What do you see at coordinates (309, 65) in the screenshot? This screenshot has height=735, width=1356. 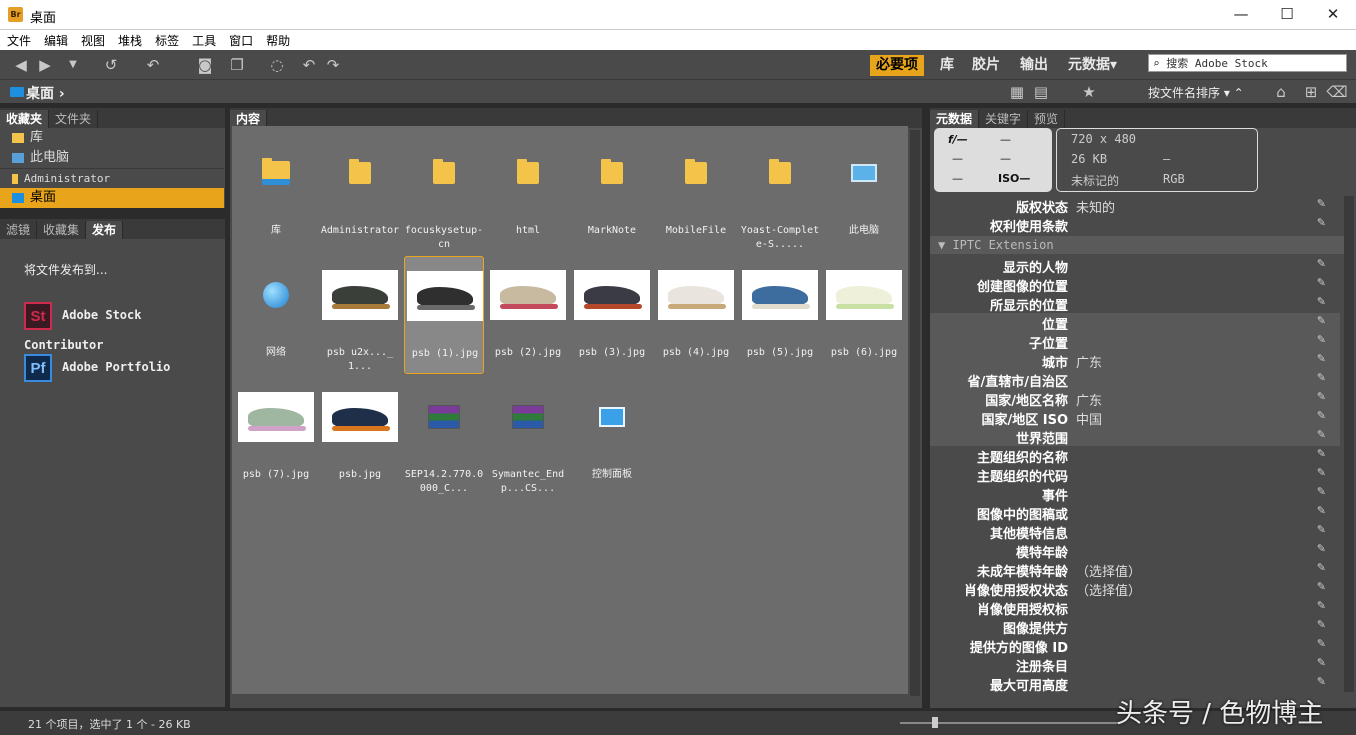 I see `rotate-left-icon: ↶` at bounding box center [309, 65].